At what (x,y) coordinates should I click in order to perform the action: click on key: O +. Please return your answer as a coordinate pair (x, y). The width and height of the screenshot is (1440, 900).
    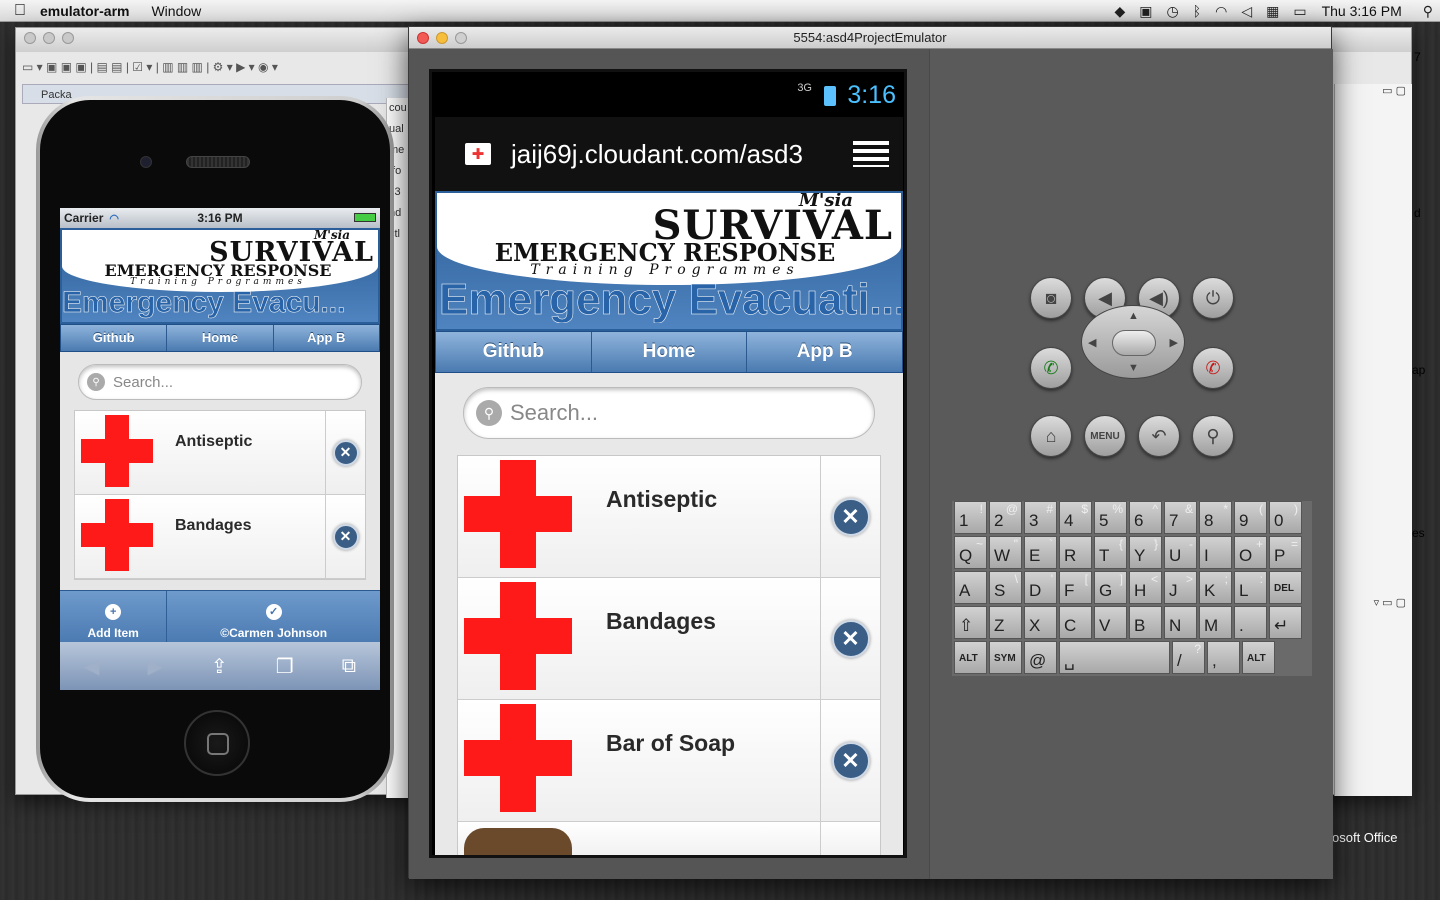
    Looking at the image, I should click on (1250, 552).